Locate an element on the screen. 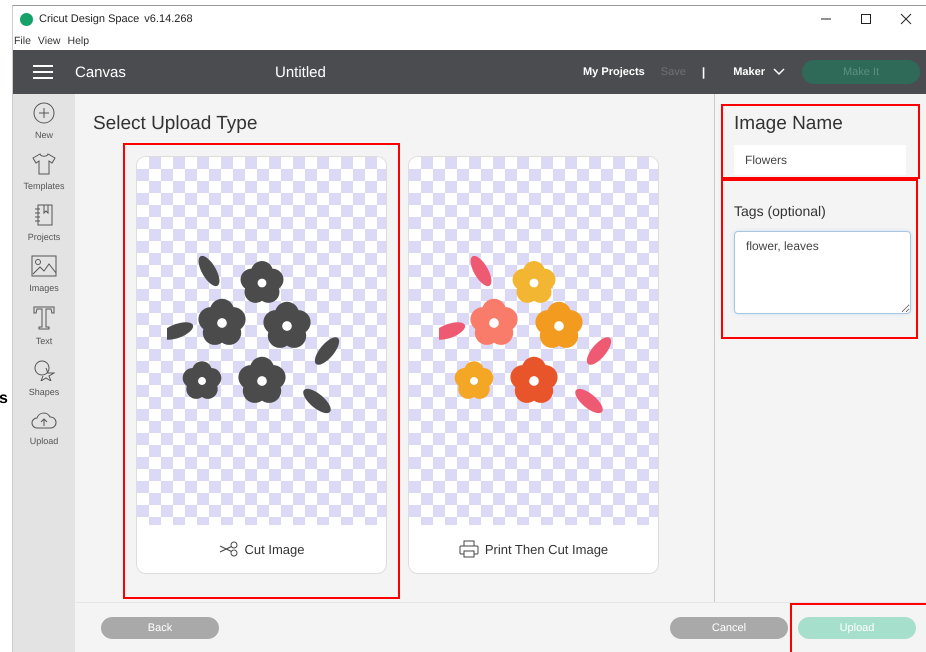  section-title: Canvas is located at coordinates (101, 72).